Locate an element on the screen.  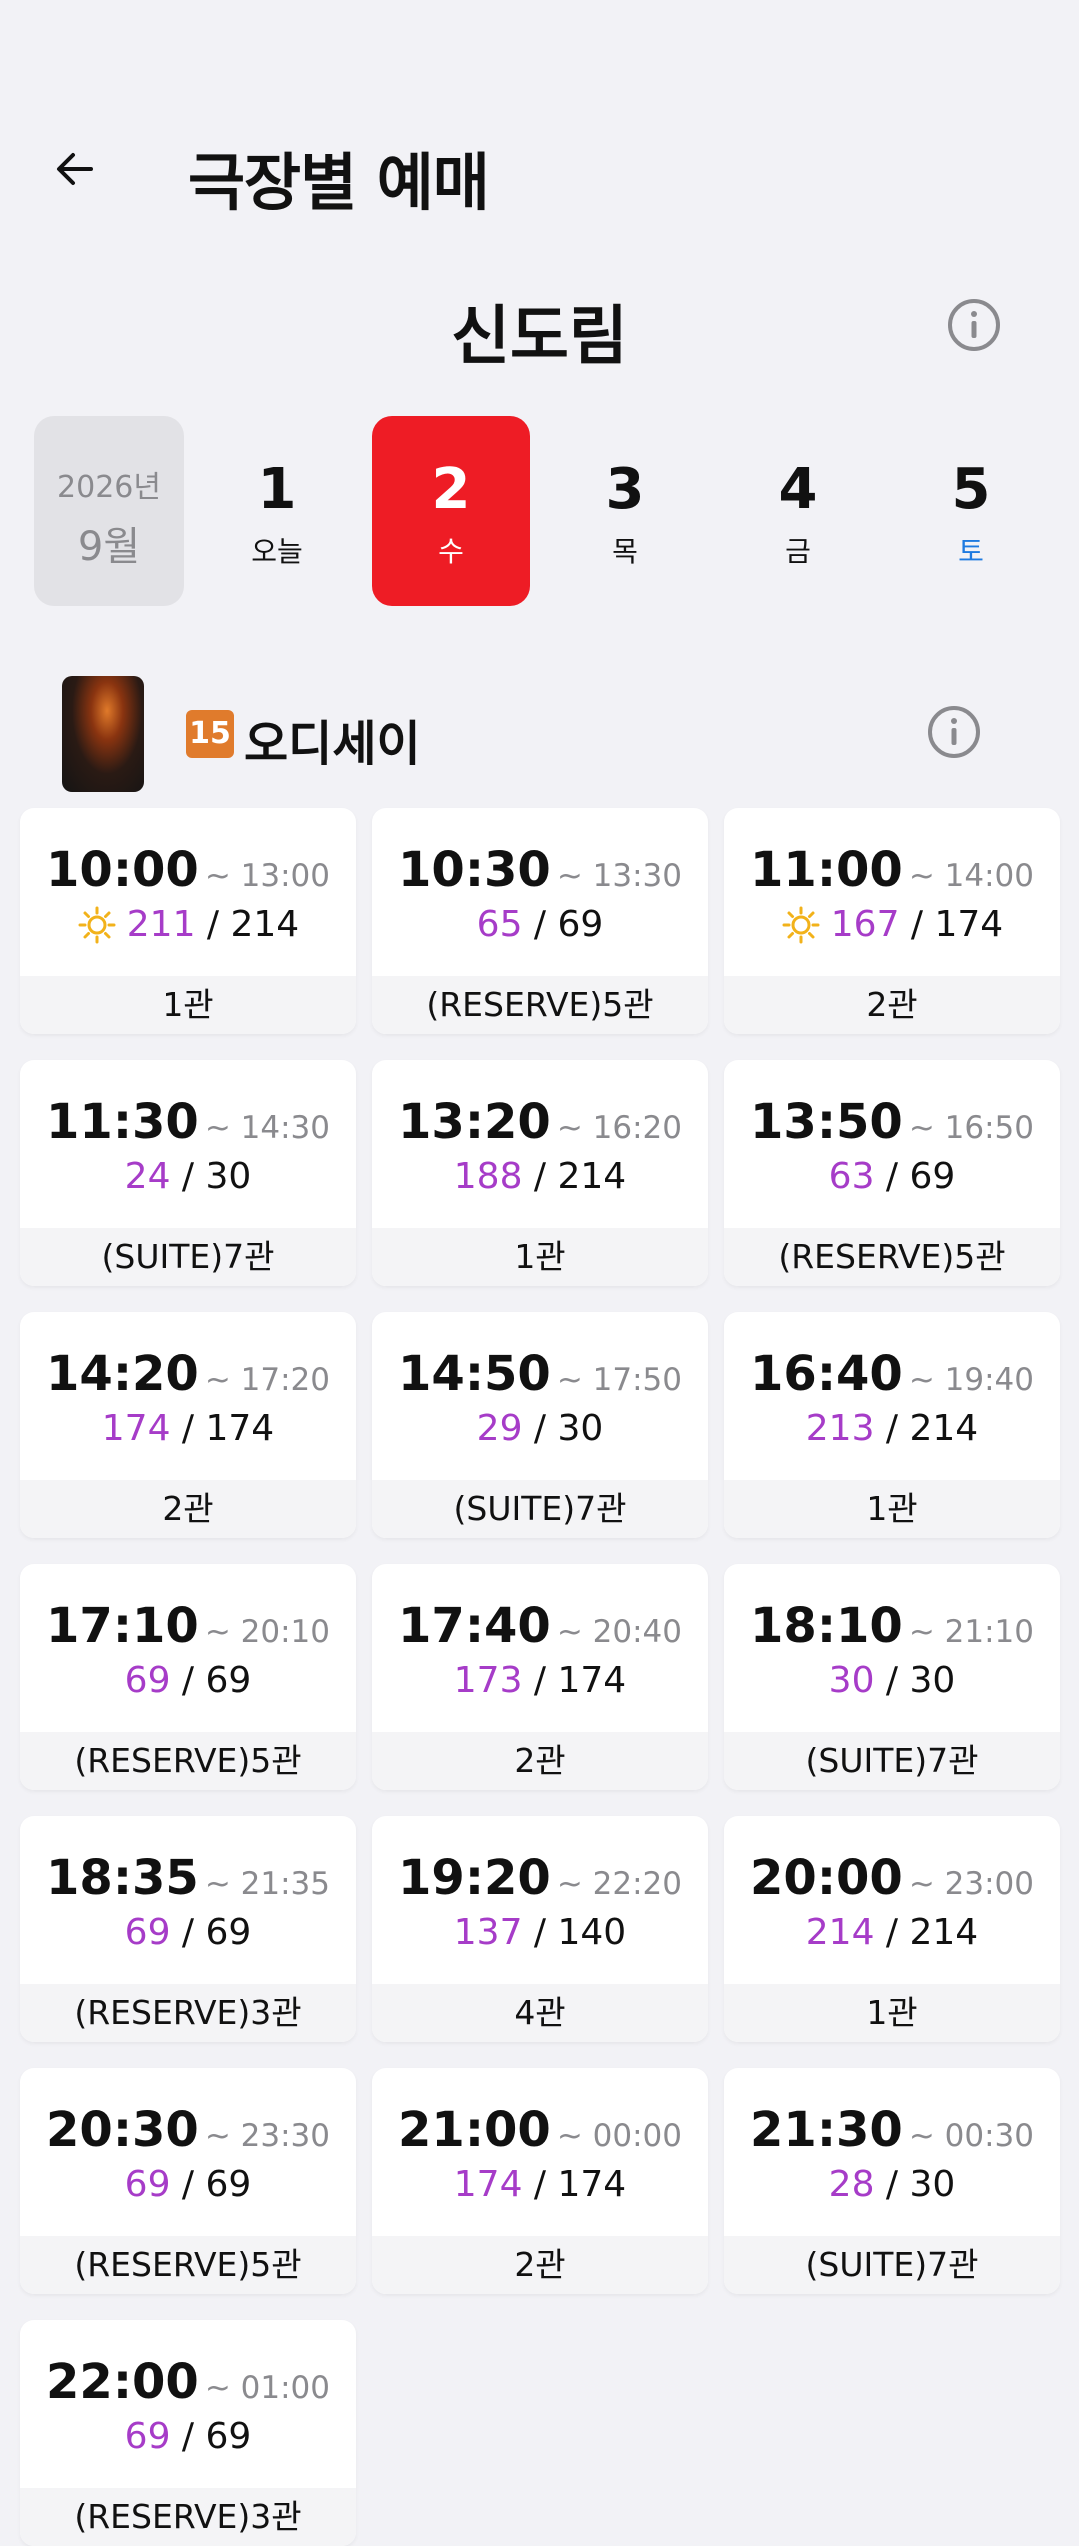
end-time: ~ 14:30 is located at coordinates (267, 1128).